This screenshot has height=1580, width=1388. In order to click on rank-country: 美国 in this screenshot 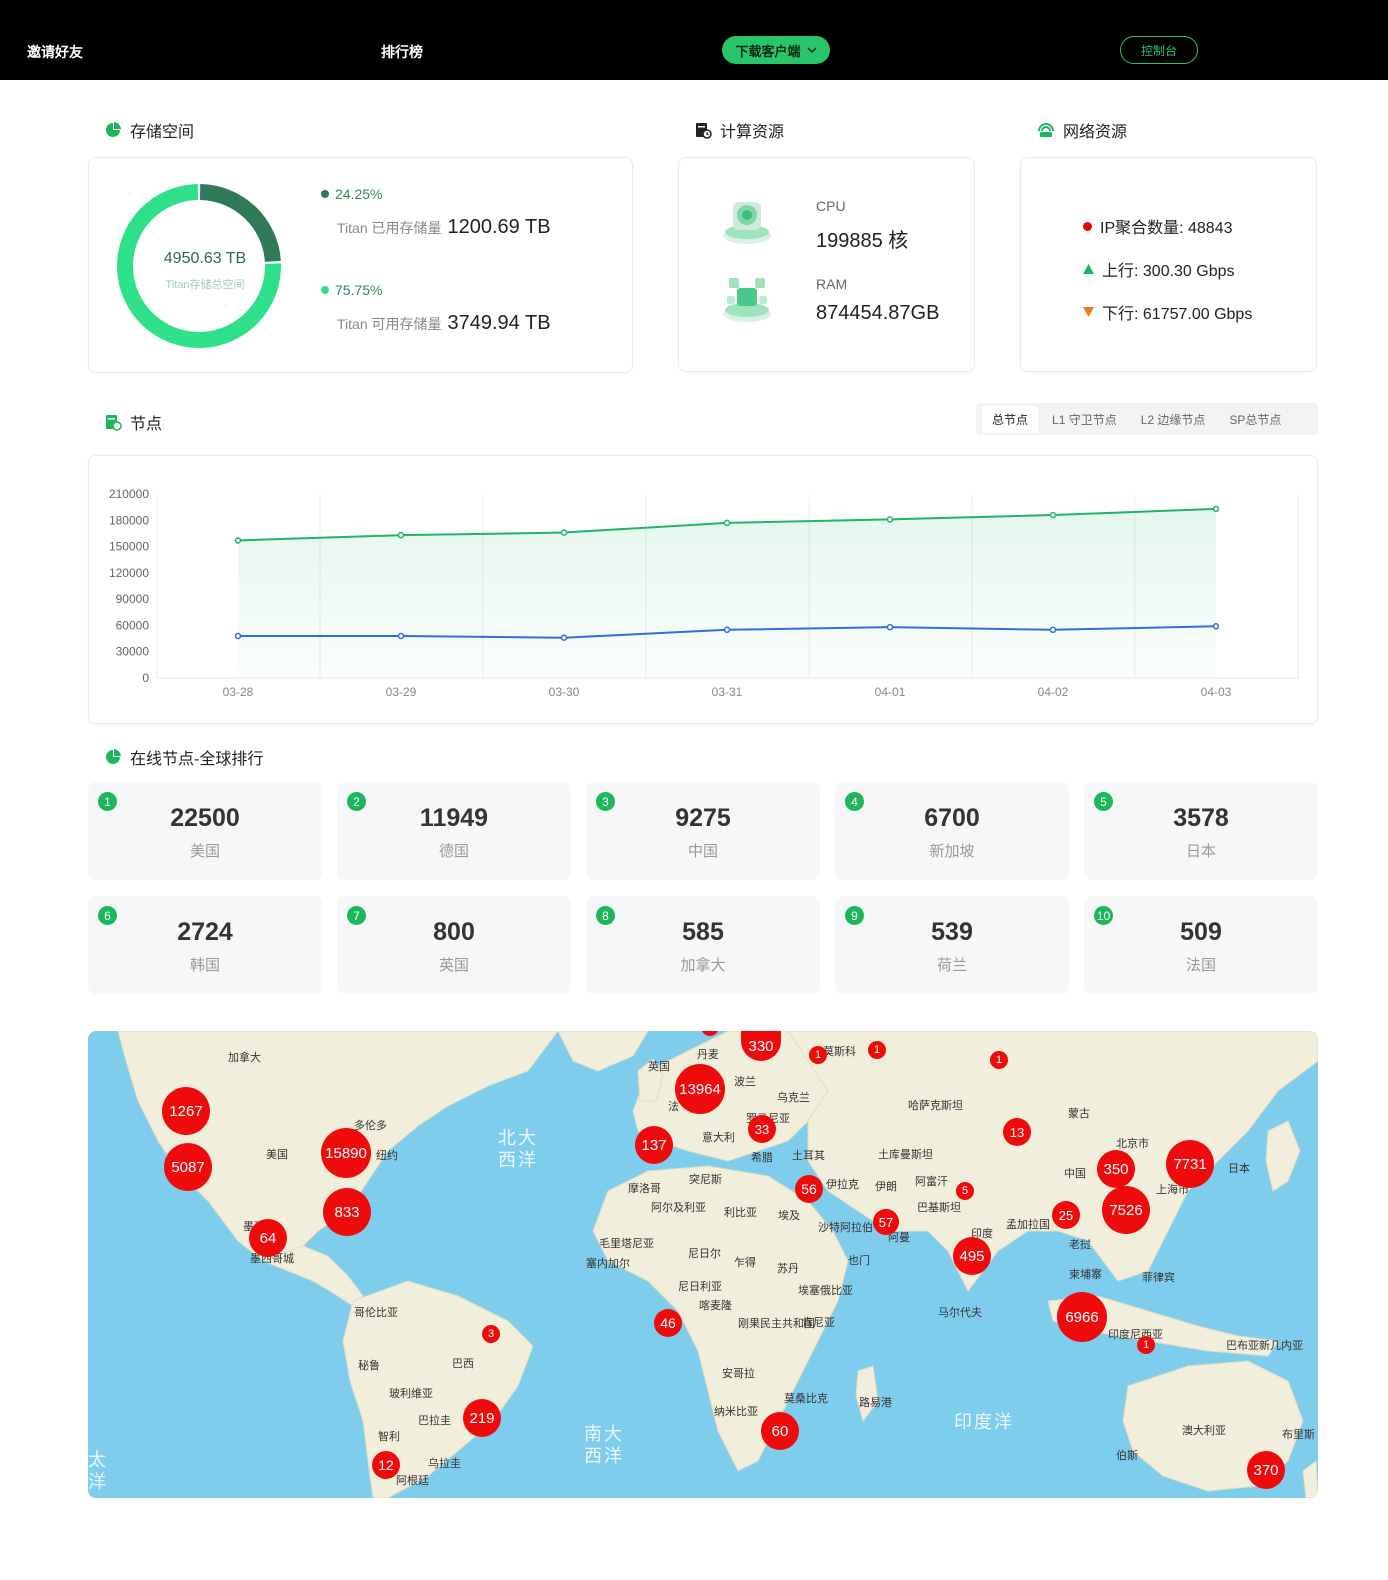, I will do `click(204, 851)`.